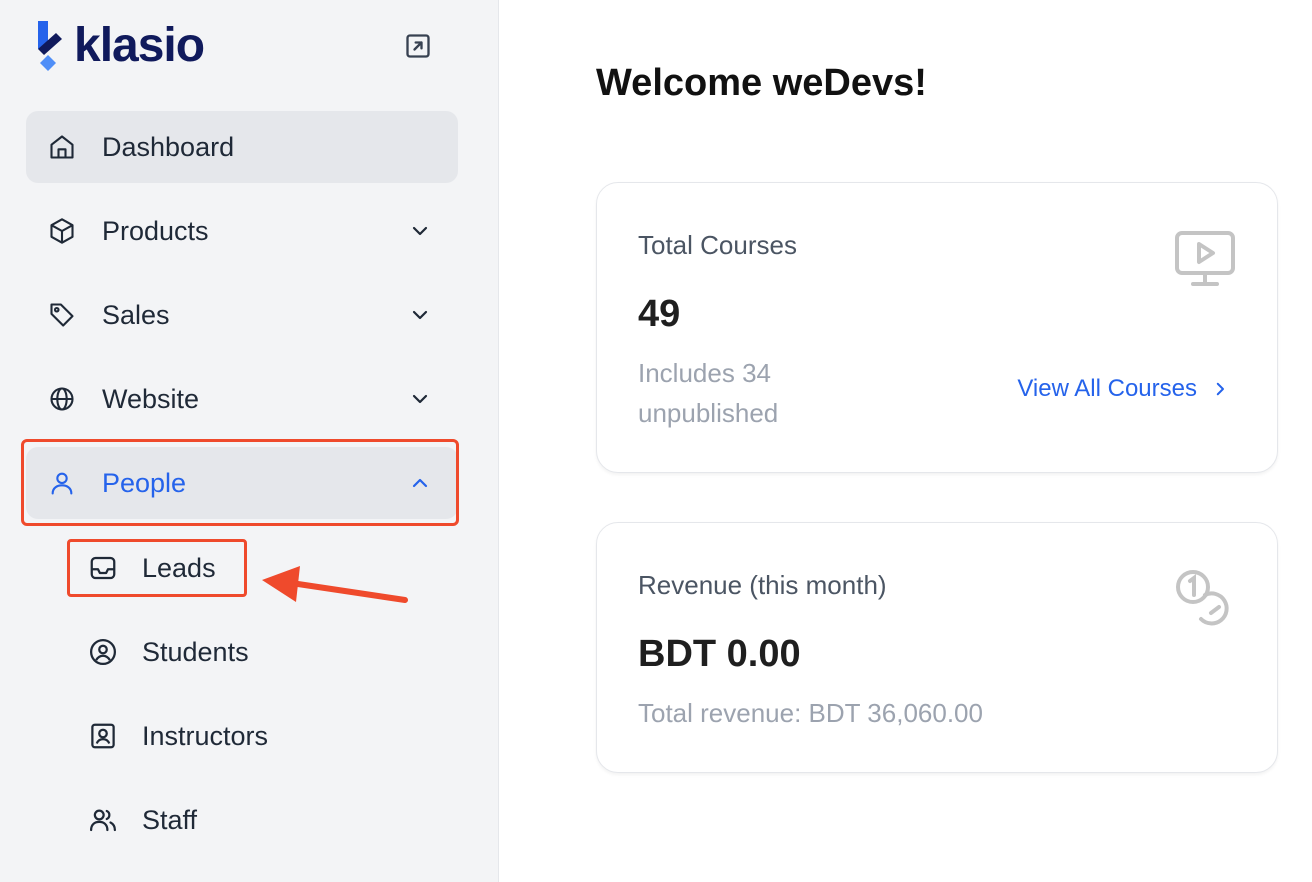 The height and width of the screenshot is (882, 1312). I want to click on user-icon, so click(62, 483).